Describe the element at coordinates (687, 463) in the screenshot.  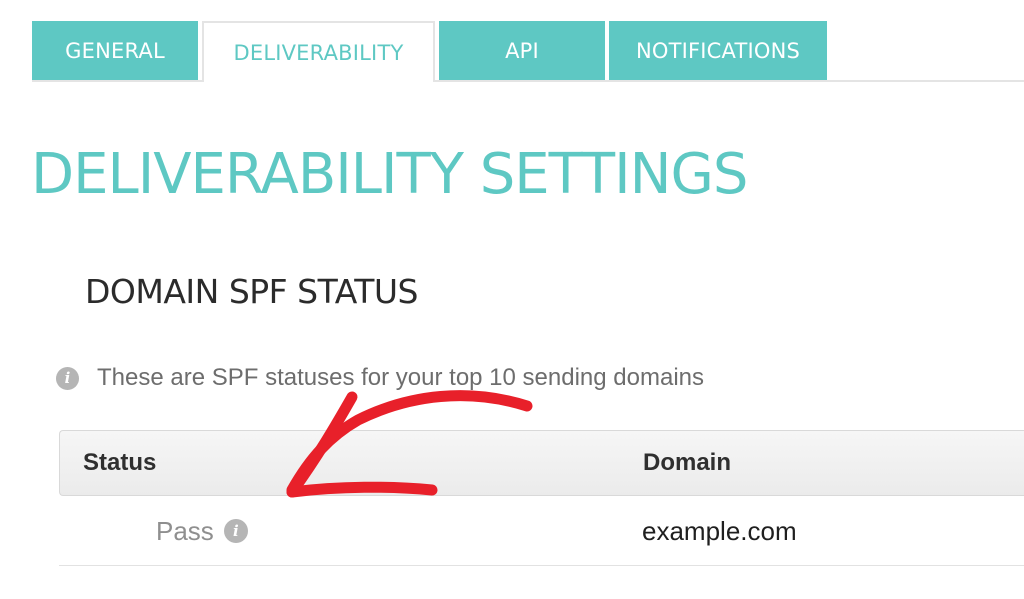
I see `column-header-domain: Domain` at that location.